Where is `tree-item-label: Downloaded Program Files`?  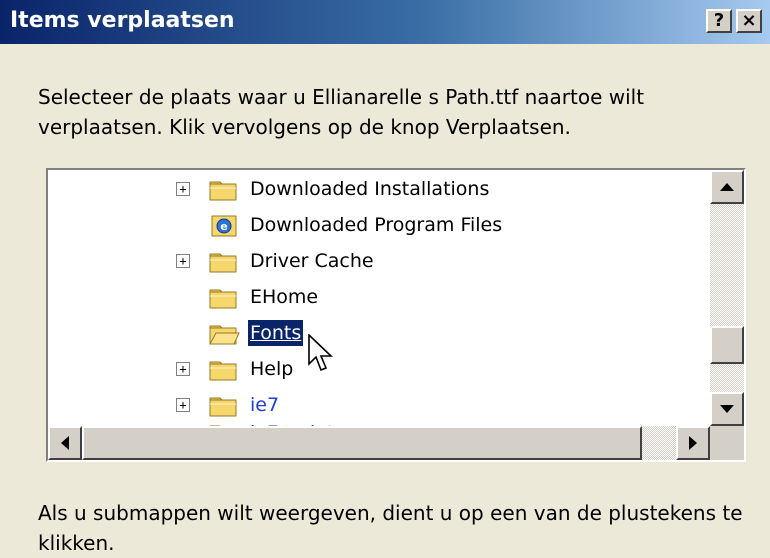 tree-item-label: Downloaded Program Files is located at coordinates (376, 225).